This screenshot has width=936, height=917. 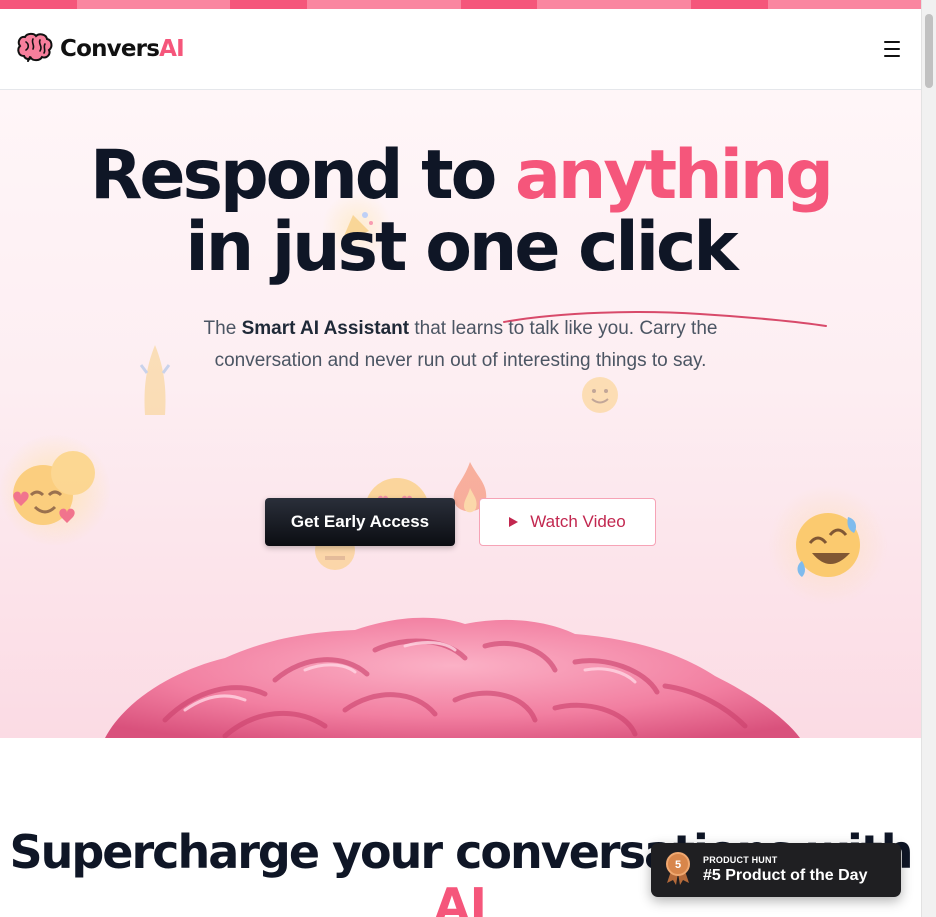 I want to click on get-early-access-button: Get Early Access, so click(x=360, y=522).